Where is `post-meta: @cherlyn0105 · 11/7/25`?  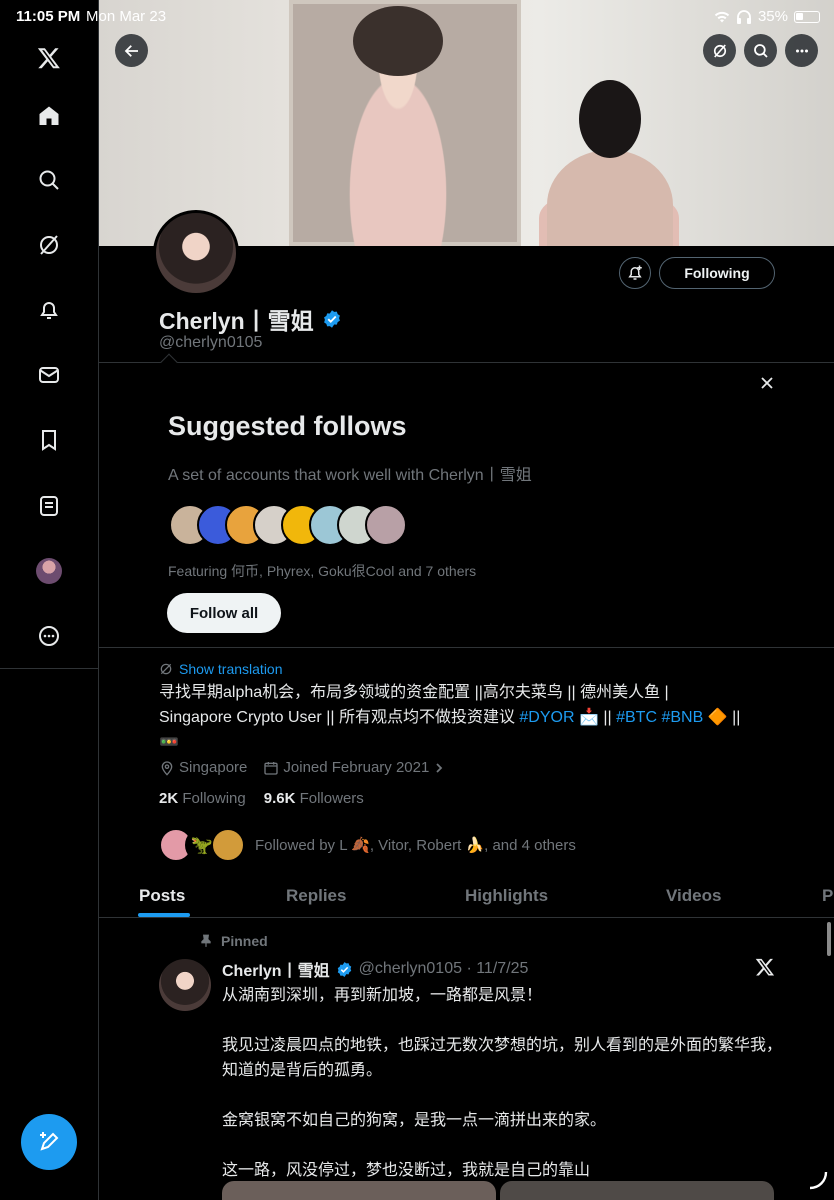 post-meta: @cherlyn0105 · 11/7/25 is located at coordinates (443, 968).